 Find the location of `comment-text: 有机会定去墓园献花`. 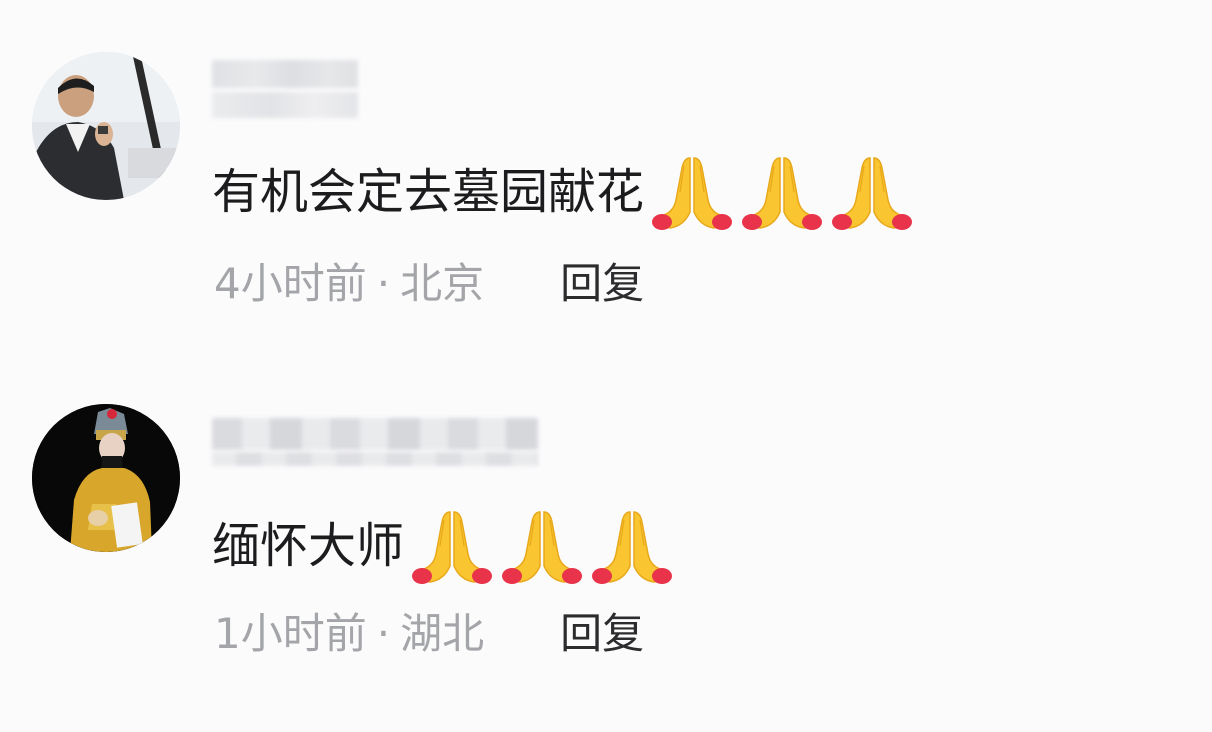

comment-text: 有机会定去墓园献花 is located at coordinates (566, 192).